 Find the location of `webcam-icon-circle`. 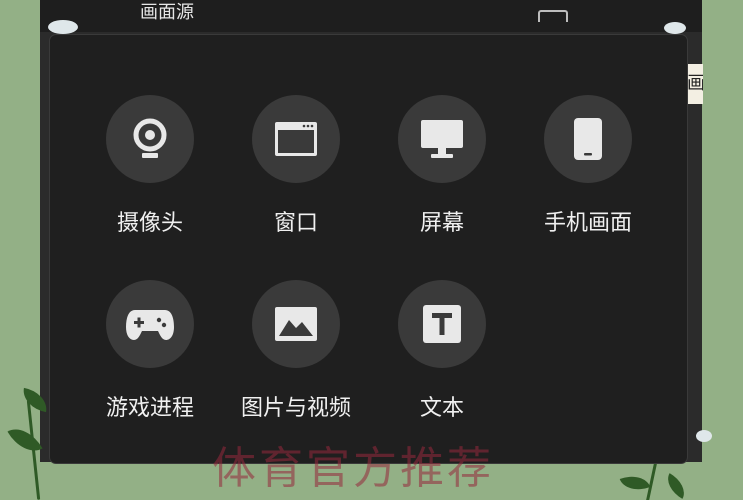

webcam-icon-circle is located at coordinates (150, 139).